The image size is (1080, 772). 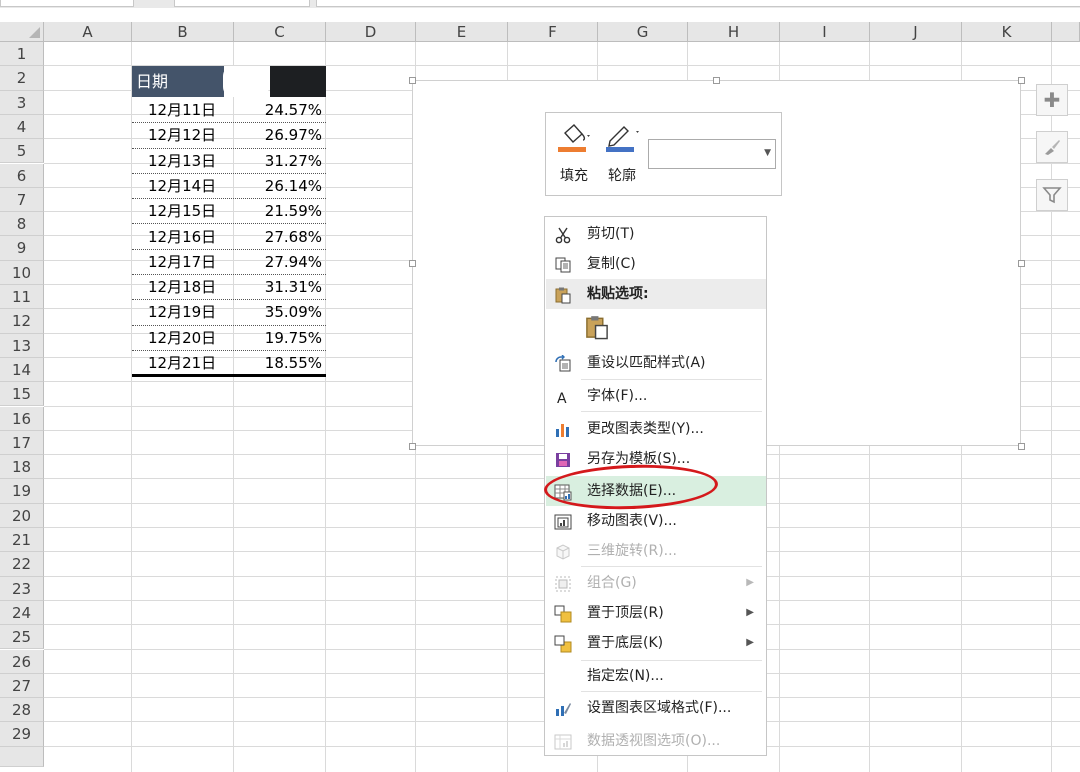 I want to click on row-header: 3, so click(x=22, y=102).